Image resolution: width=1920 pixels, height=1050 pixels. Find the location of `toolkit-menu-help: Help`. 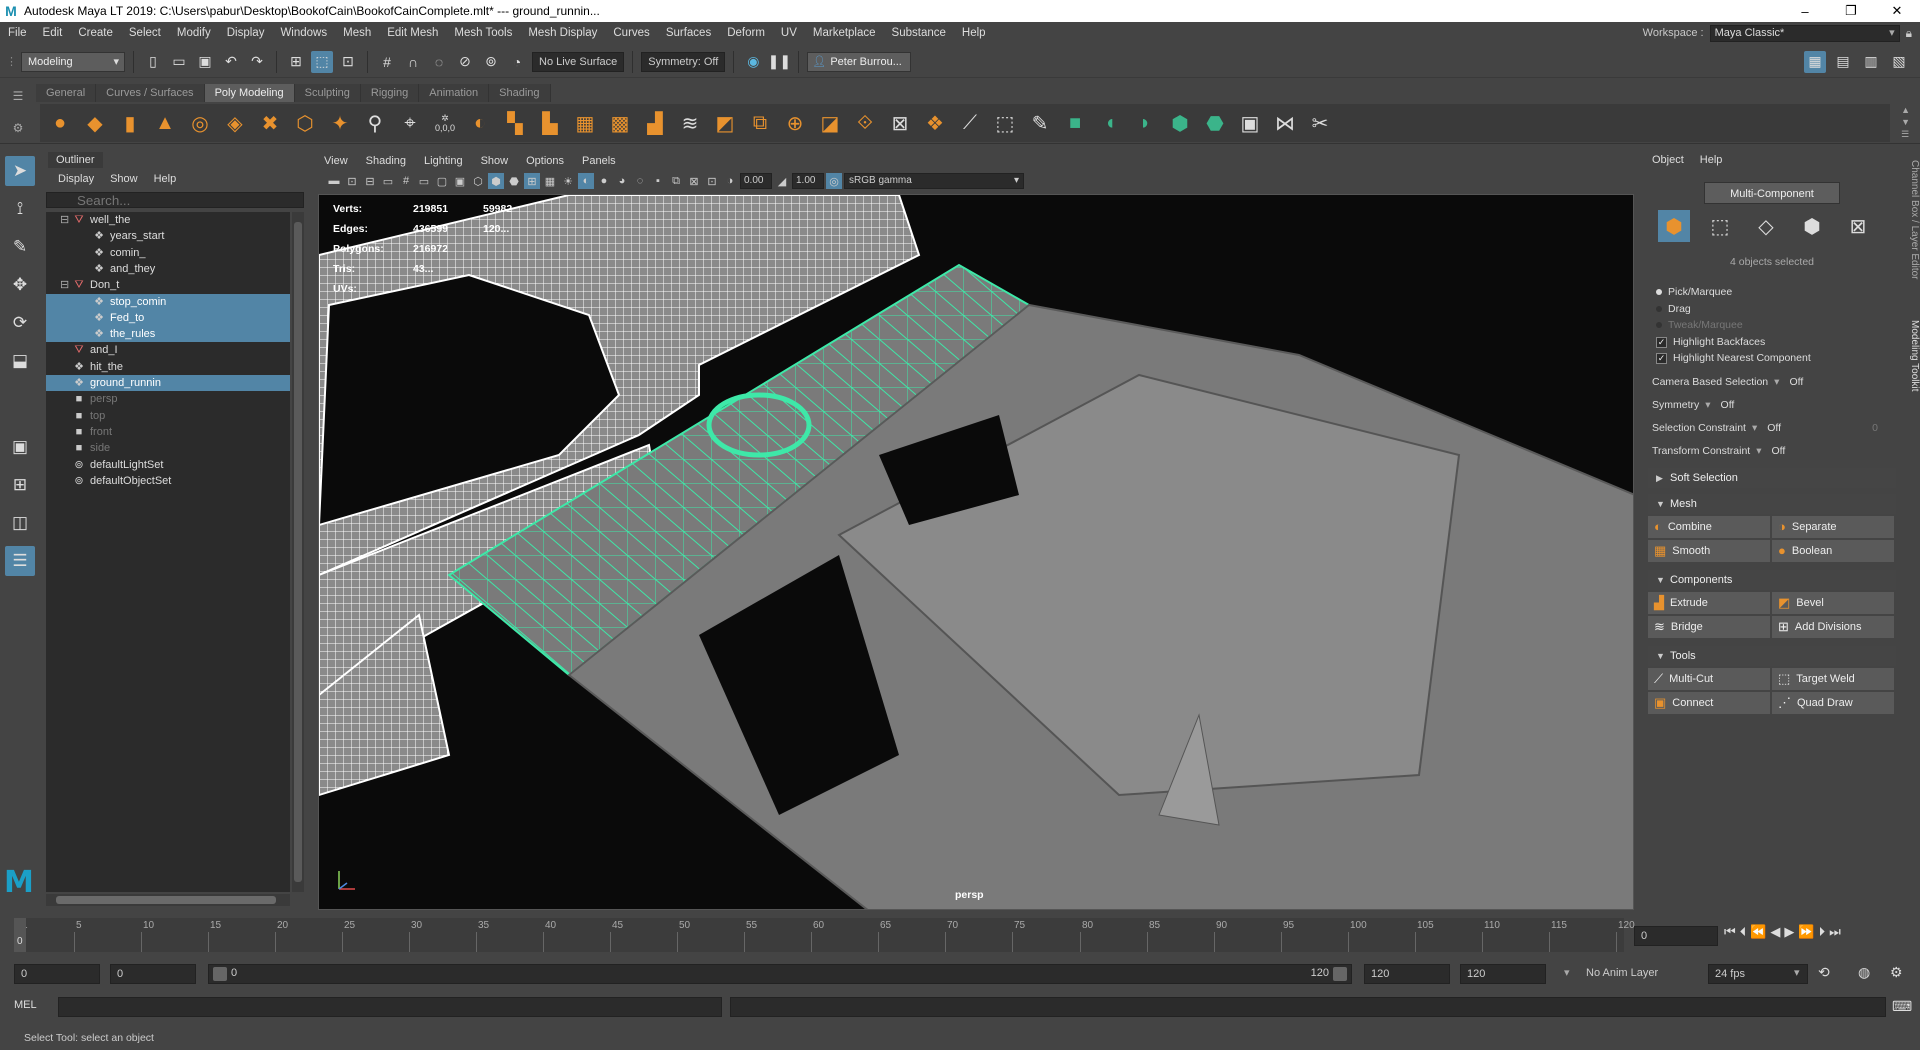

toolkit-menu-help: Help is located at coordinates (1711, 160).